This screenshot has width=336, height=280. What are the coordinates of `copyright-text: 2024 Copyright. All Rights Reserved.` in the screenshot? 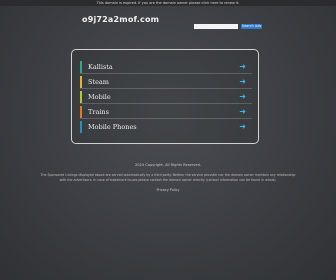 It's located at (168, 165).